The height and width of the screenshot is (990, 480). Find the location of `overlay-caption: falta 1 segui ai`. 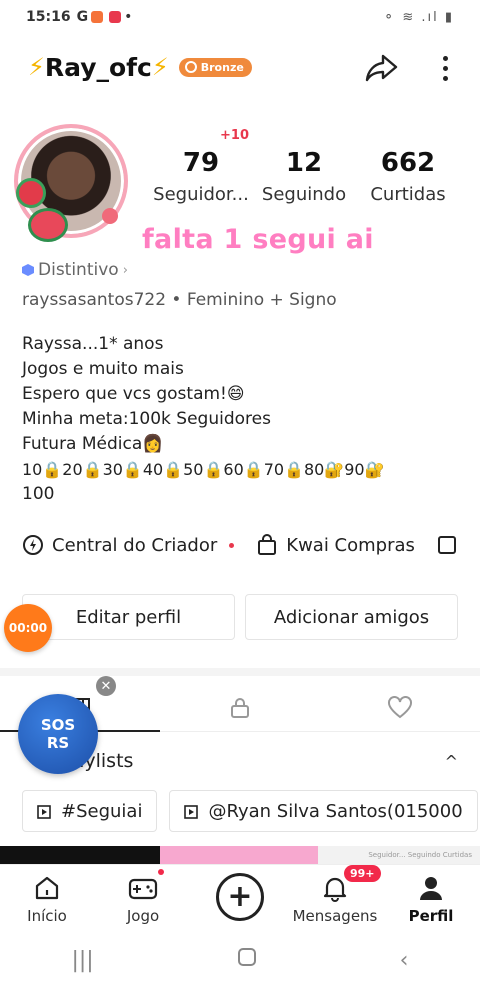

overlay-caption: falta 1 segui ai is located at coordinates (258, 239).